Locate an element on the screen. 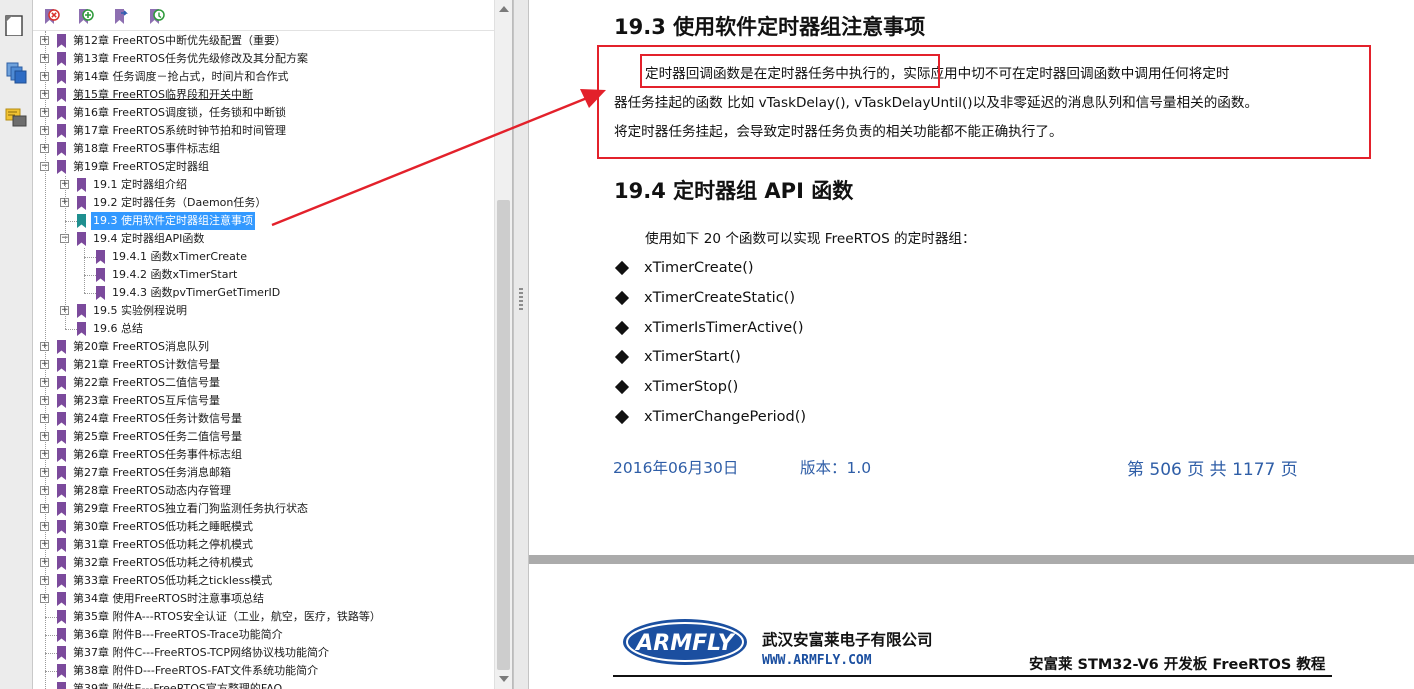 This screenshot has width=1414, height=689. footer-date: 2016年06月30日 is located at coordinates (676, 468).